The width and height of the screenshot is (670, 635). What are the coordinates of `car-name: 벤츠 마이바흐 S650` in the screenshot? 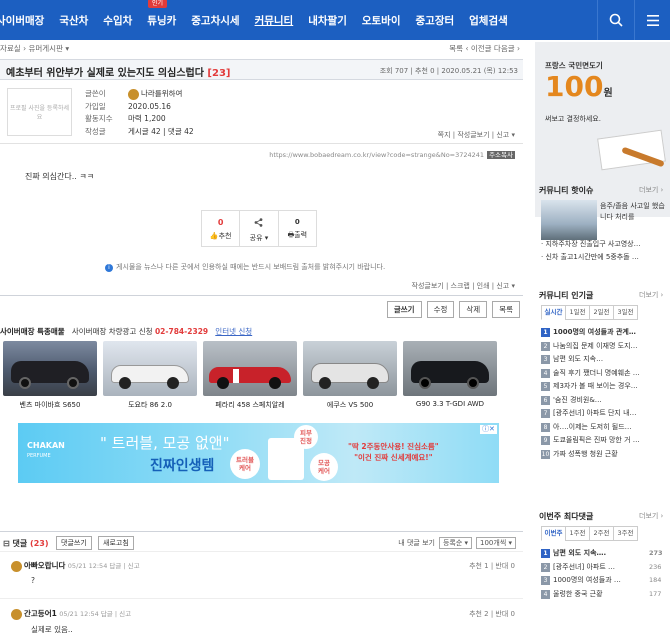 It's located at (50, 405).